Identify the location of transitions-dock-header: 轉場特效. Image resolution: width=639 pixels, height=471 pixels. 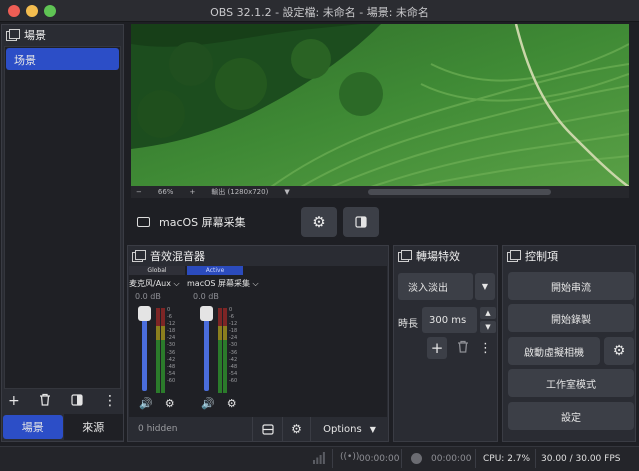
(445, 255).